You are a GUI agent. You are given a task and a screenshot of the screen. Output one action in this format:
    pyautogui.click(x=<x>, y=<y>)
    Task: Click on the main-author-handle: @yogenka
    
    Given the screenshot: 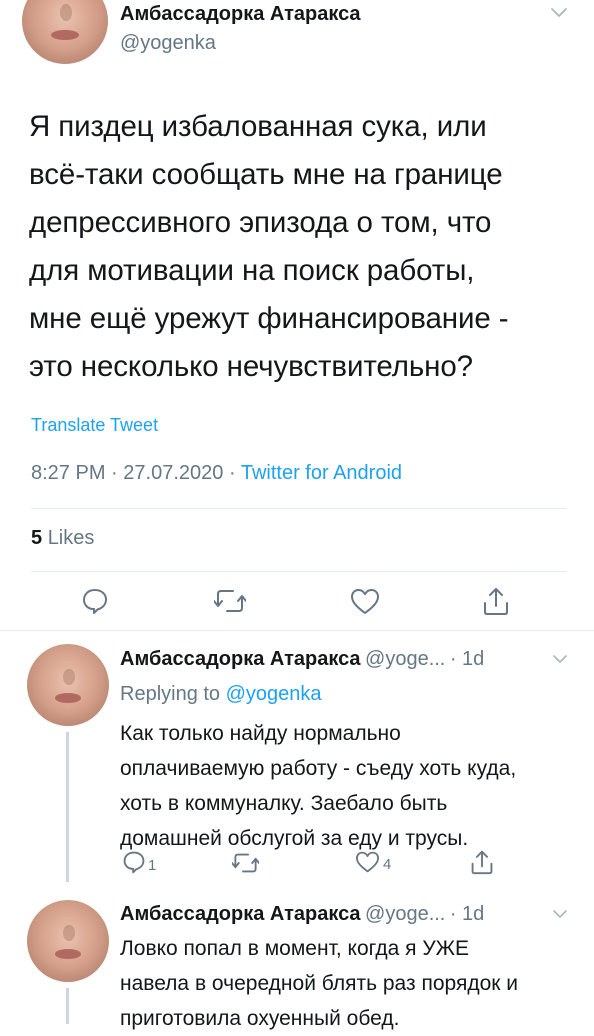 What is the action you would take?
    pyautogui.click(x=168, y=43)
    